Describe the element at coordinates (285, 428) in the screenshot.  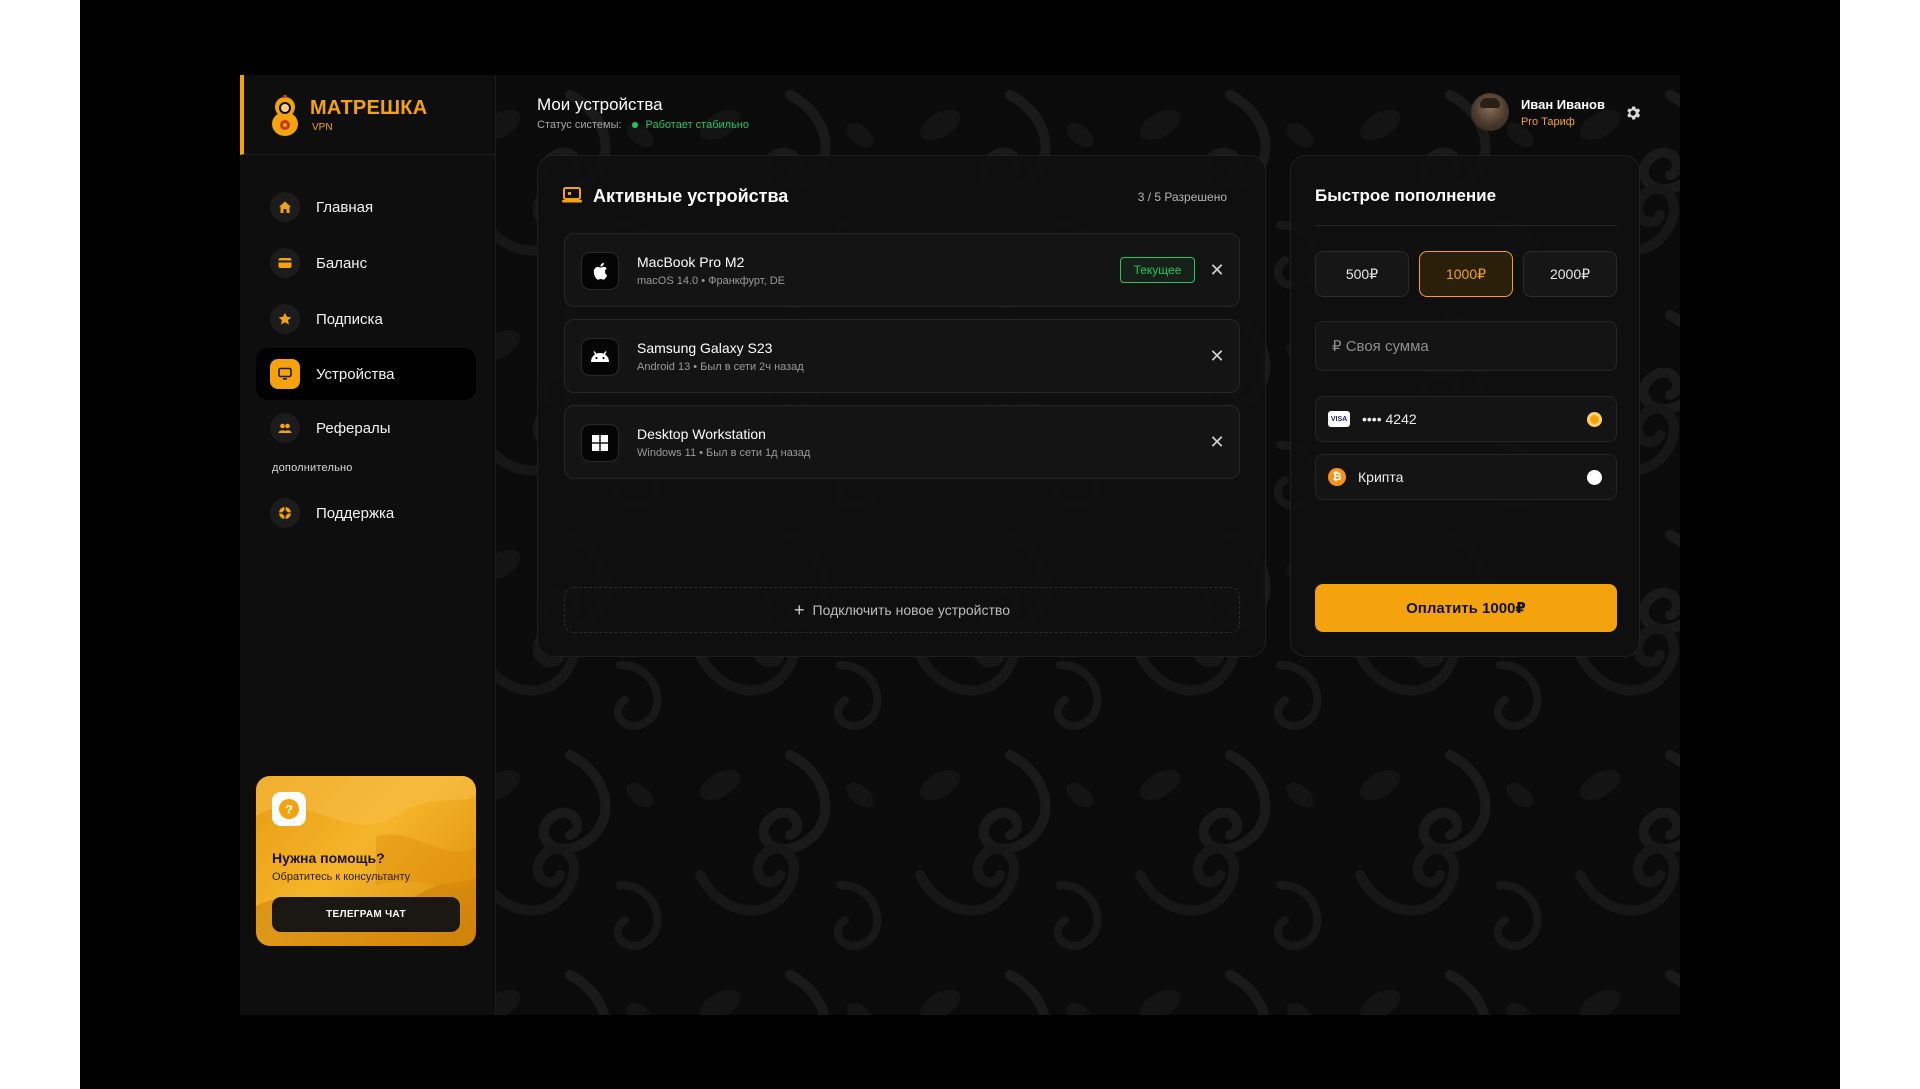
I see `people-icon` at that location.